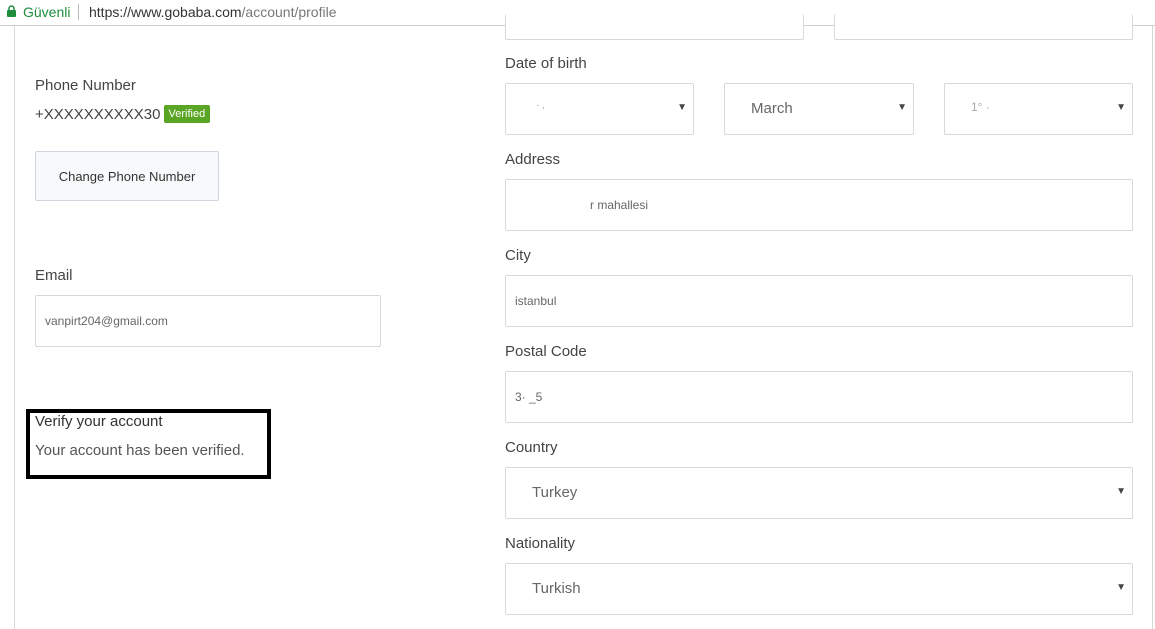  What do you see at coordinates (47, 12) in the screenshot?
I see `secure-label: Güvenli` at bounding box center [47, 12].